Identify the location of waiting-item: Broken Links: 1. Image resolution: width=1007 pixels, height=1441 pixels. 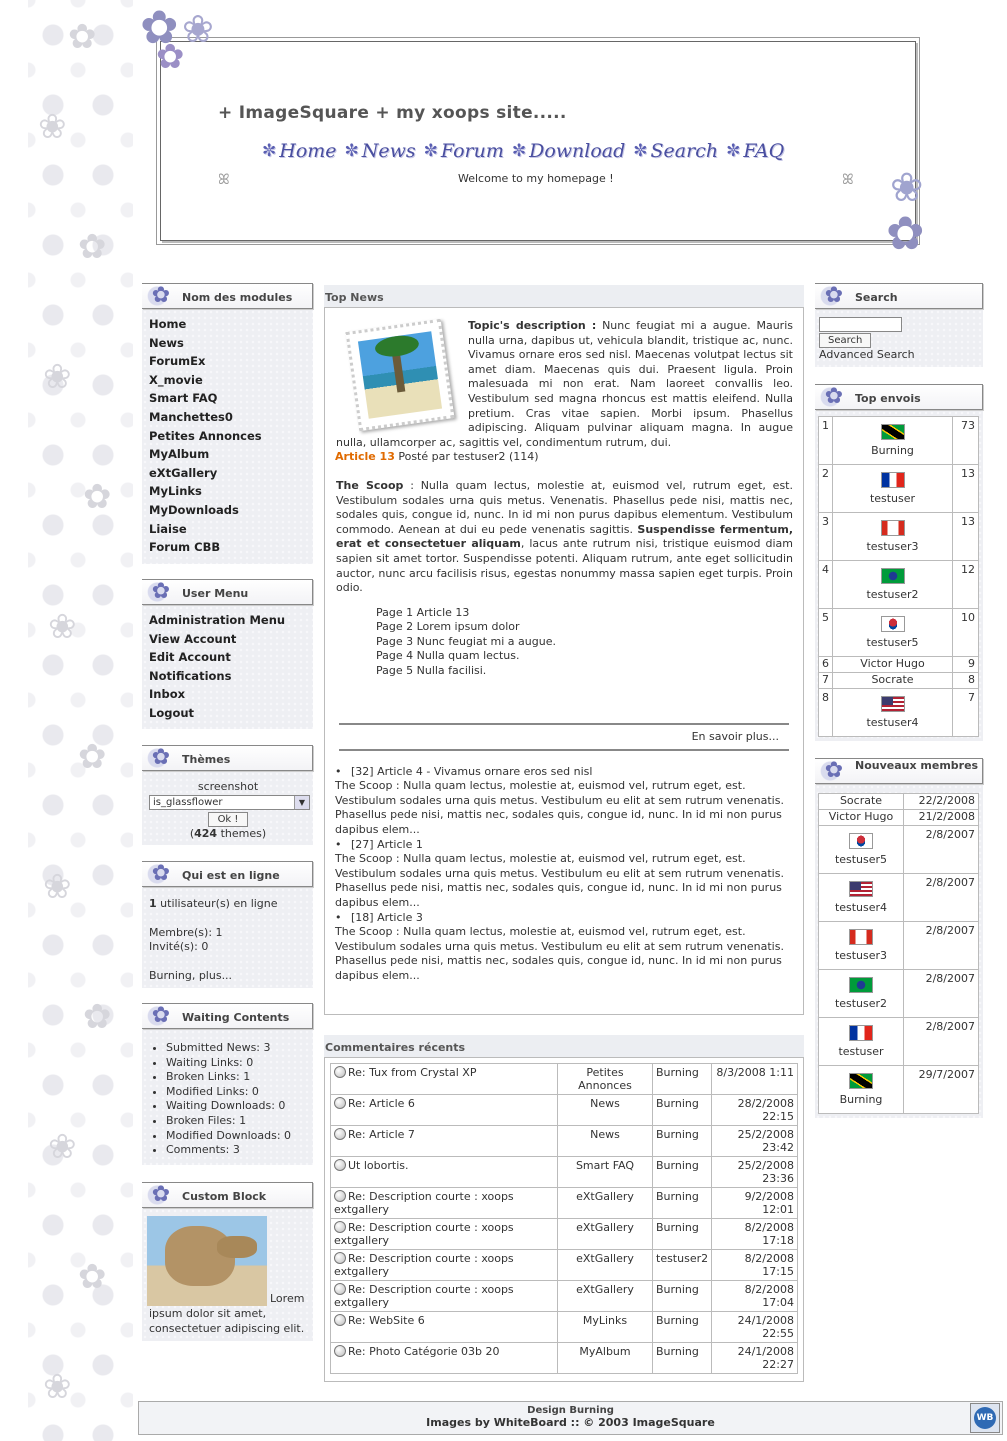
(236, 1077).